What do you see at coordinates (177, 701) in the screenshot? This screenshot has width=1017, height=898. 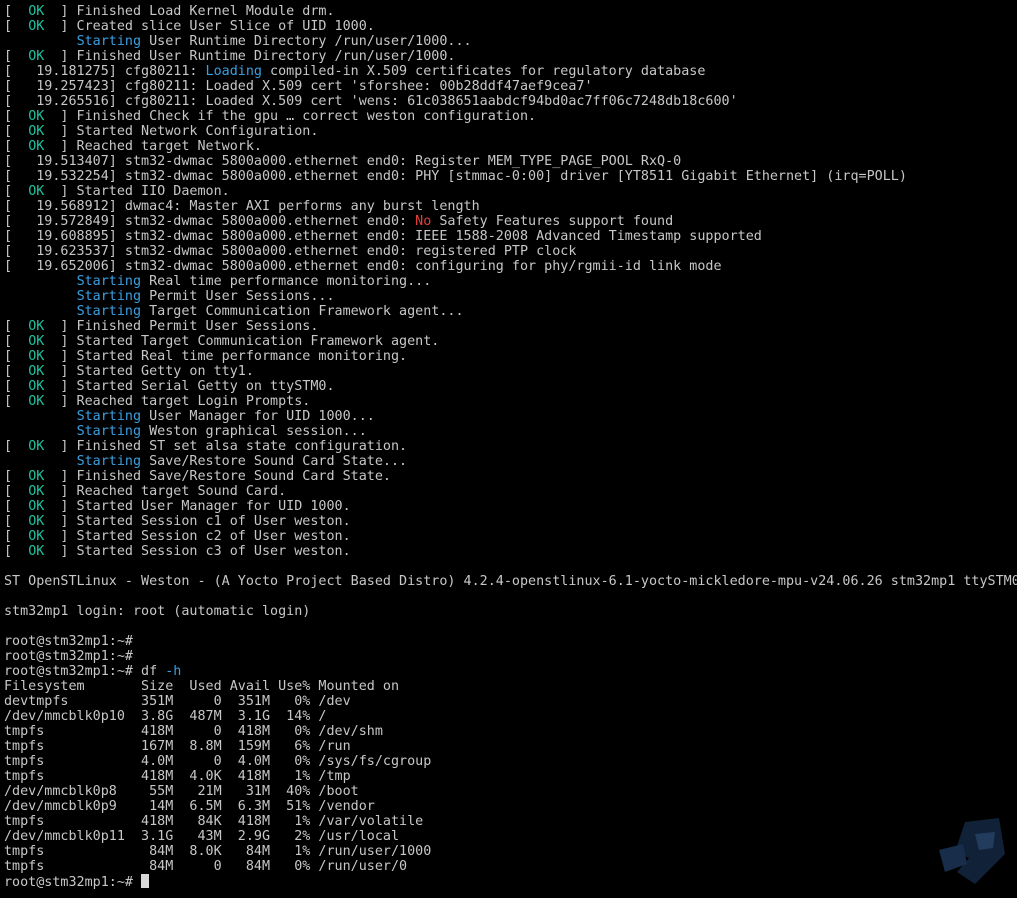 I see `terminal-text: devtmpfs 351M 0 351M 0% /dev` at bounding box center [177, 701].